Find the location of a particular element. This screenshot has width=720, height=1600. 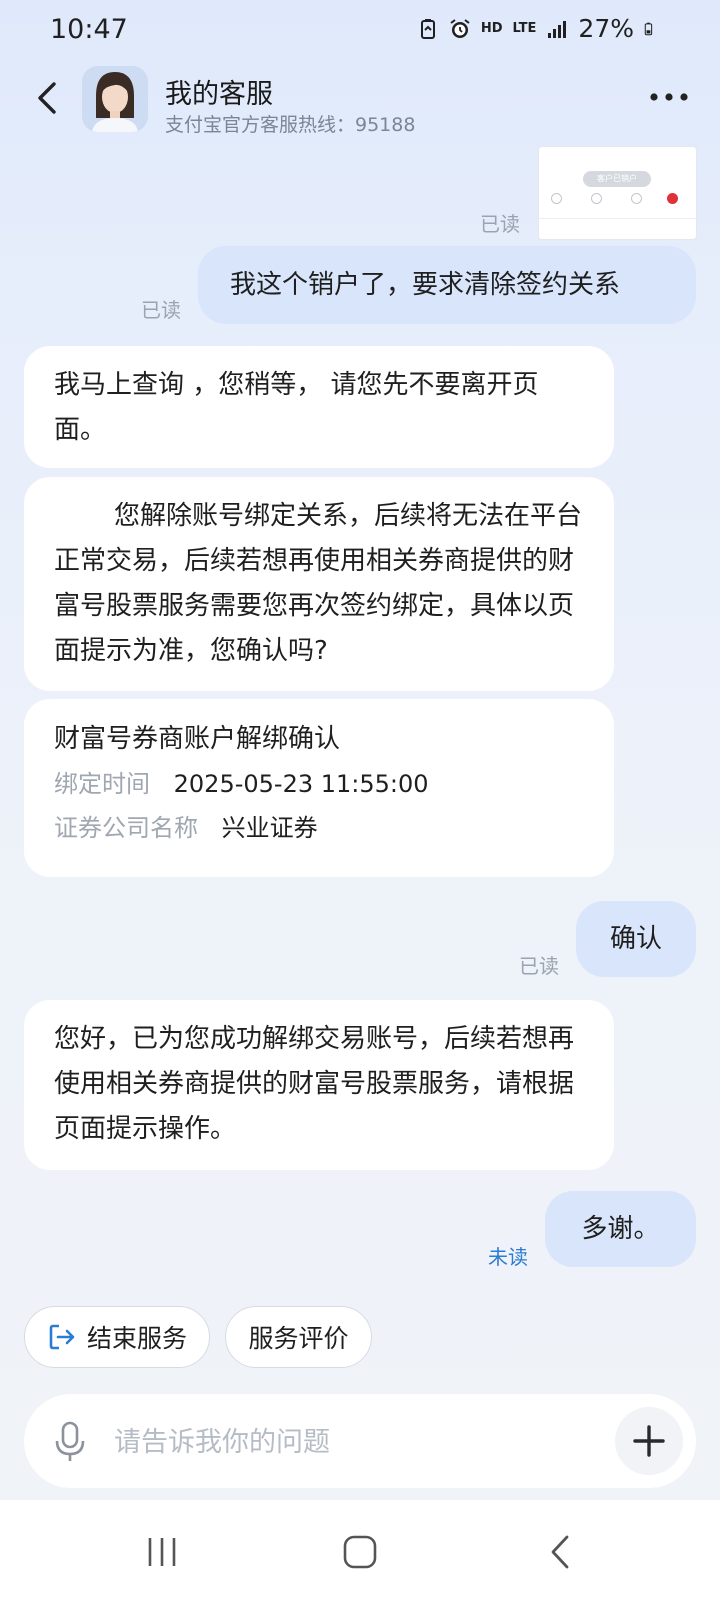

bind-time-label: 绑定时间 is located at coordinates (102, 784).